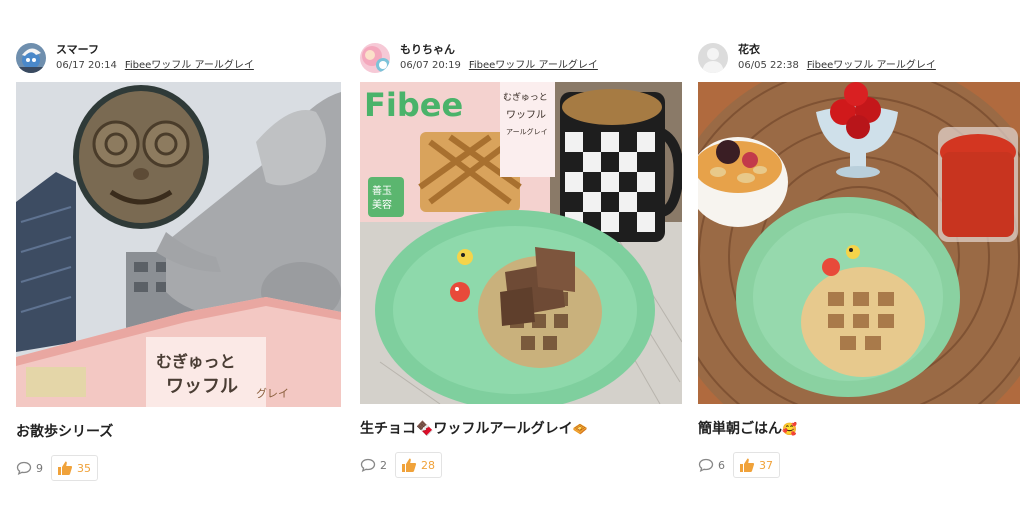 Image resolution: width=1024 pixels, height=512 pixels. Describe the element at coordinates (466, 429) in the screenshot. I see `caption-text: 生チョコ🍫ワッフルアールグレイ` at that location.